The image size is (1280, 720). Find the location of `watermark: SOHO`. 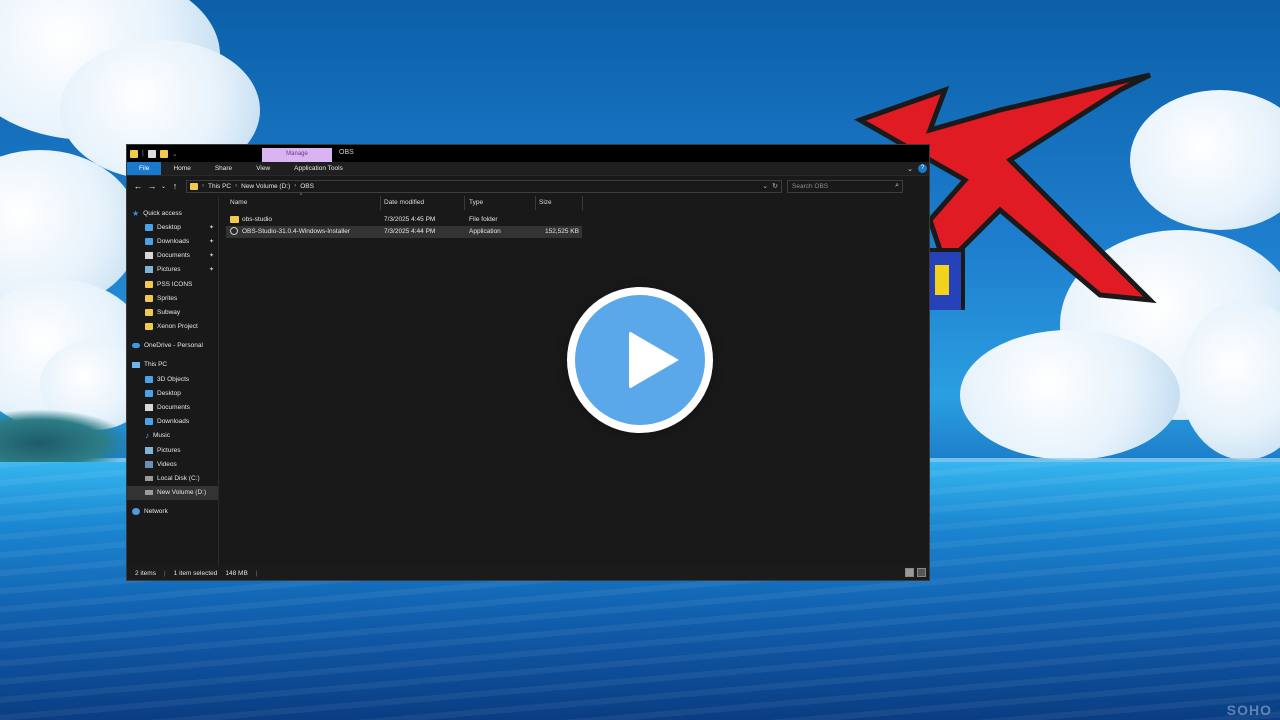

watermark: SOHO is located at coordinates (1249, 710).